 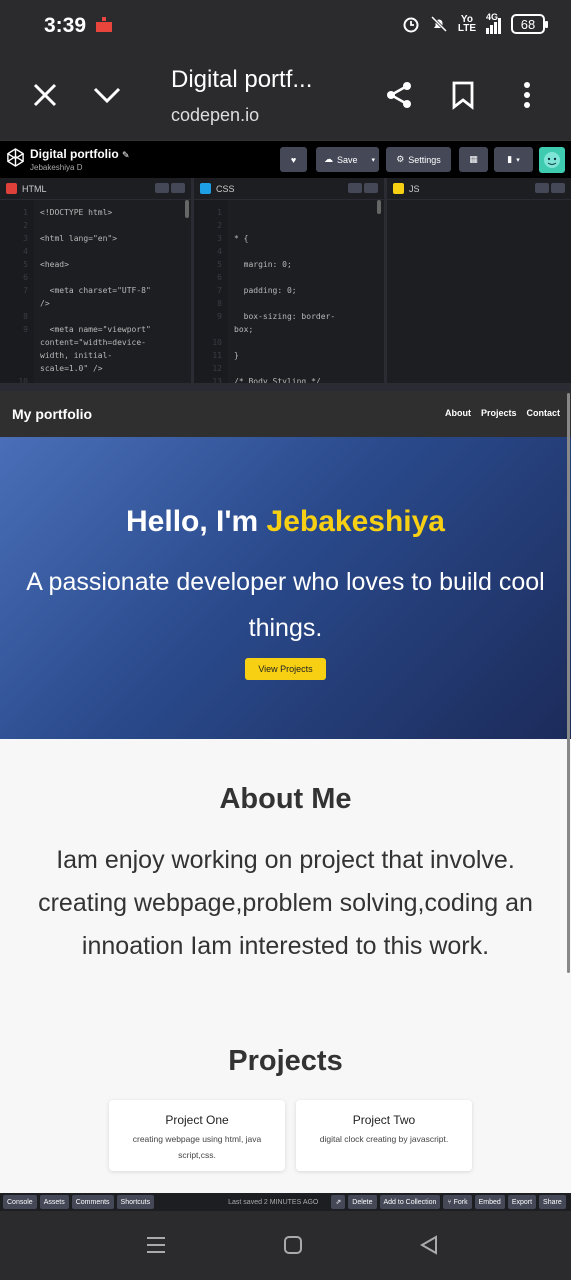 What do you see at coordinates (54, 1202) in the screenshot?
I see `assets-button: Assets` at bounding box center [54, 1202].